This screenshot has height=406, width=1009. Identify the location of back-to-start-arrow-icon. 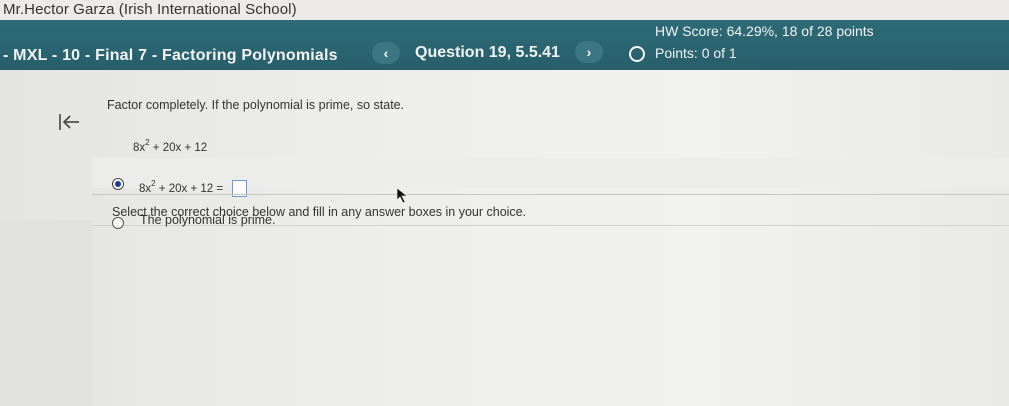
(69, 124).